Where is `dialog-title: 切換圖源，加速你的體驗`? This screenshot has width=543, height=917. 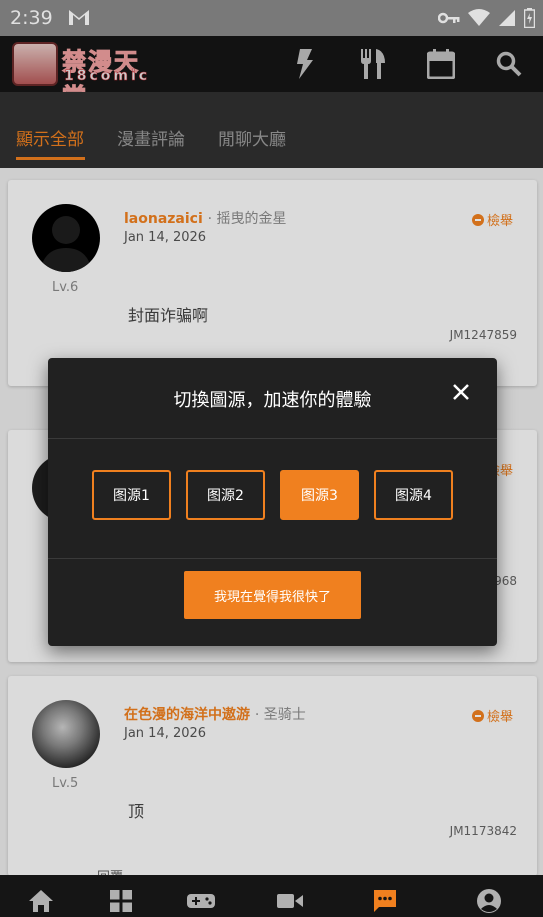 dialog-title: 切換圖源，加速你的體驗 is located at coordinates (272, 400).